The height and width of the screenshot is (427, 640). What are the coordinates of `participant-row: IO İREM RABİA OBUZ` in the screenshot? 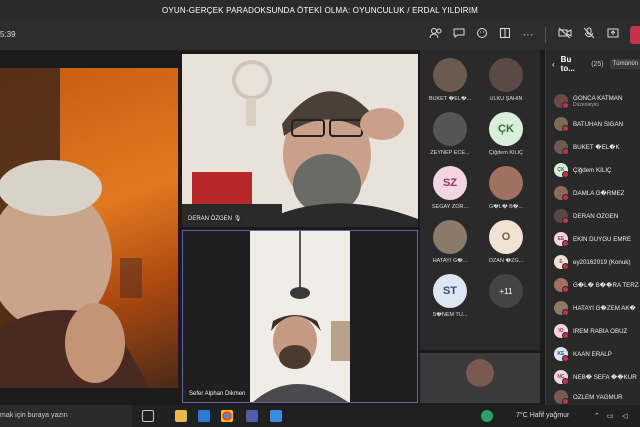 It's located at (597, 331).